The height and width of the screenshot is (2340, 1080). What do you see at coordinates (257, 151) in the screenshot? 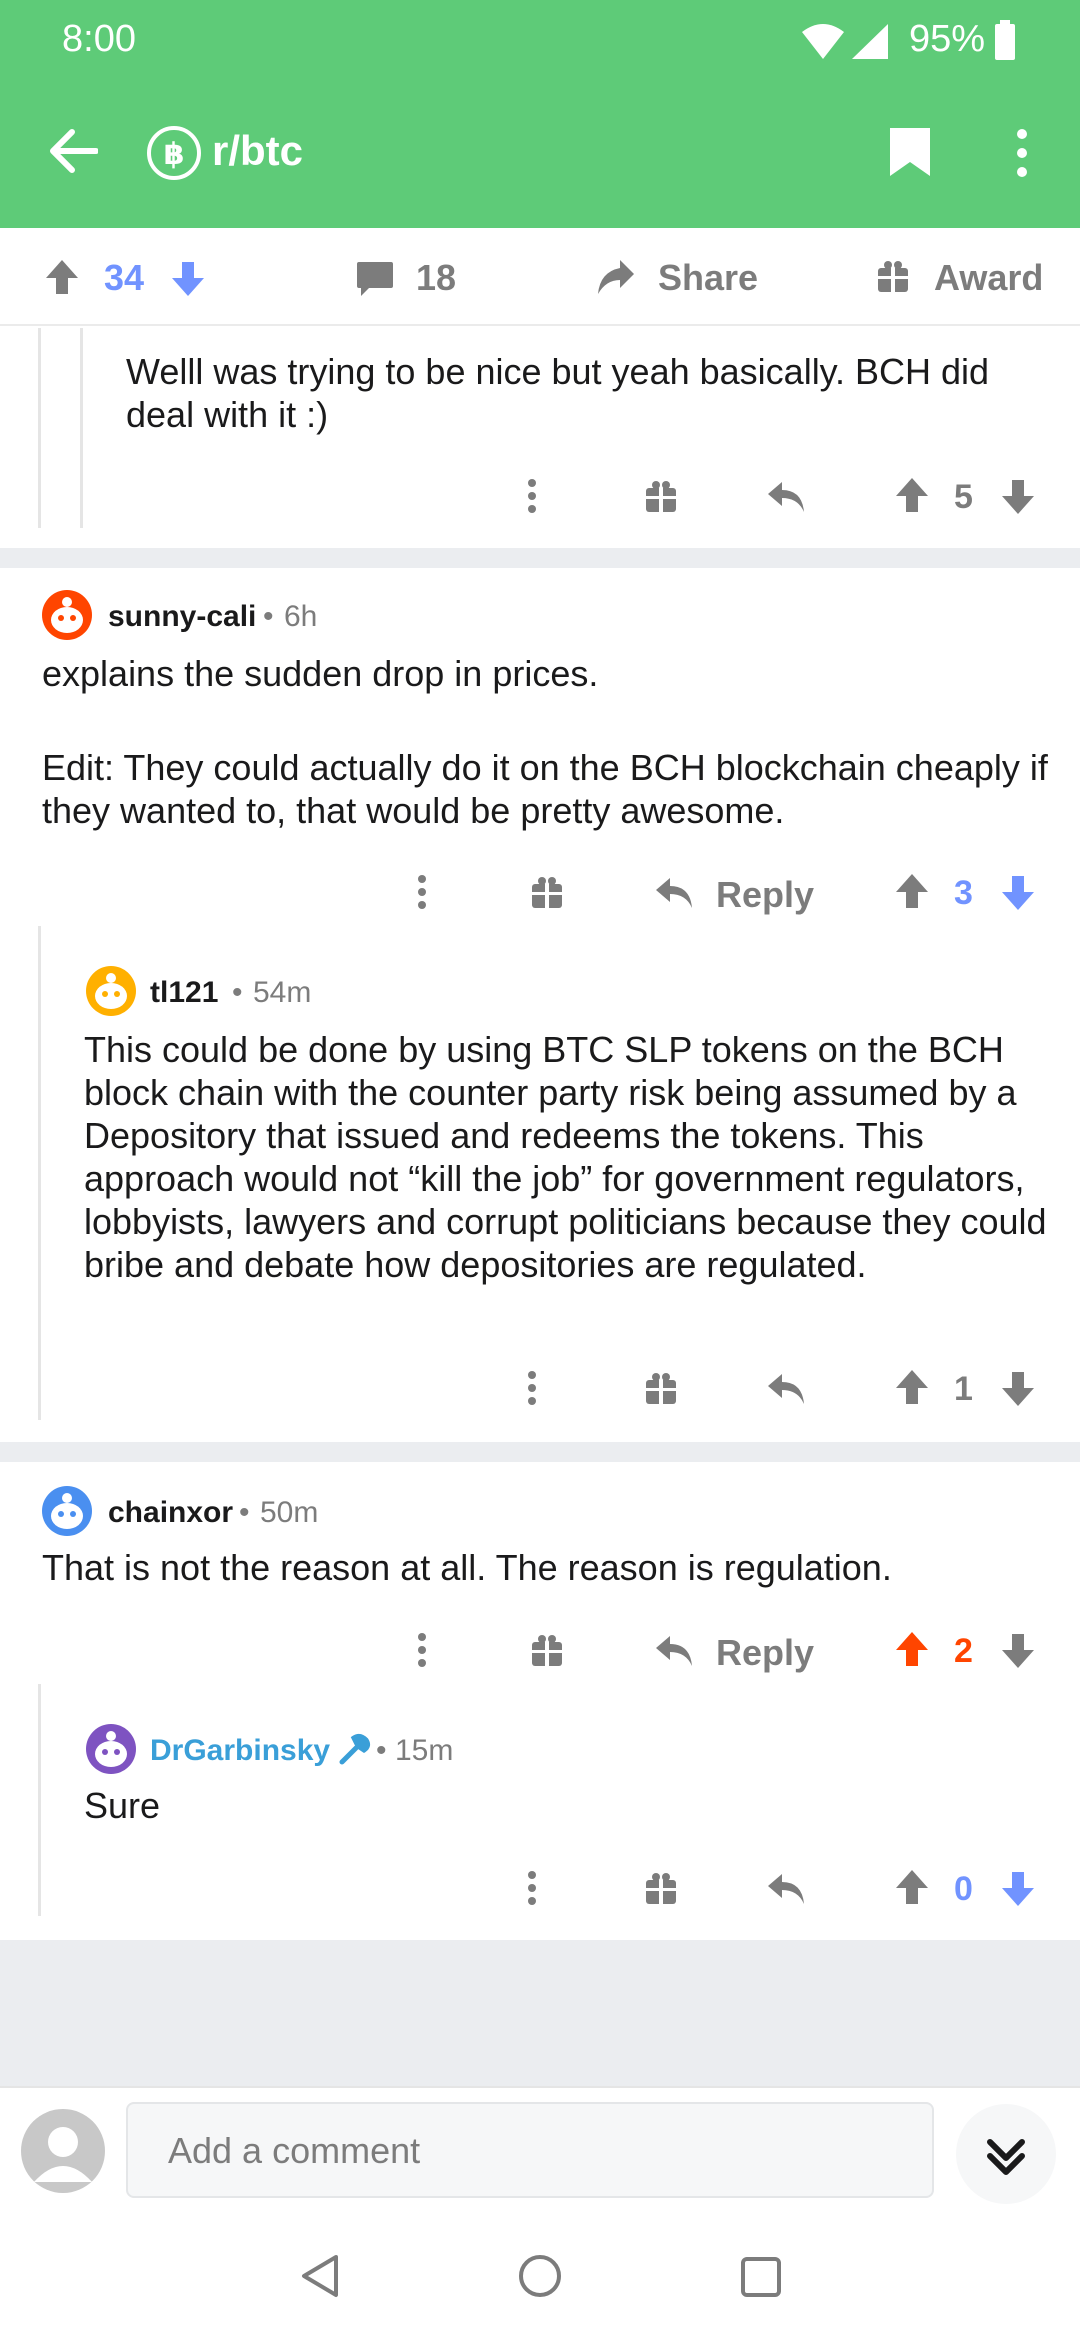
I see `subreddit-name: r/btc` at bounding box center [257, 151].